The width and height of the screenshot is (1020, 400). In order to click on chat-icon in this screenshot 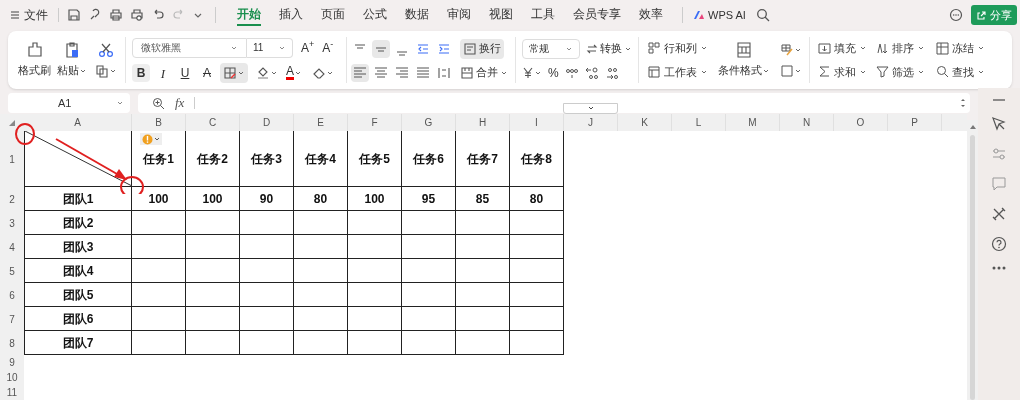, I will do `click(956, 15)`.